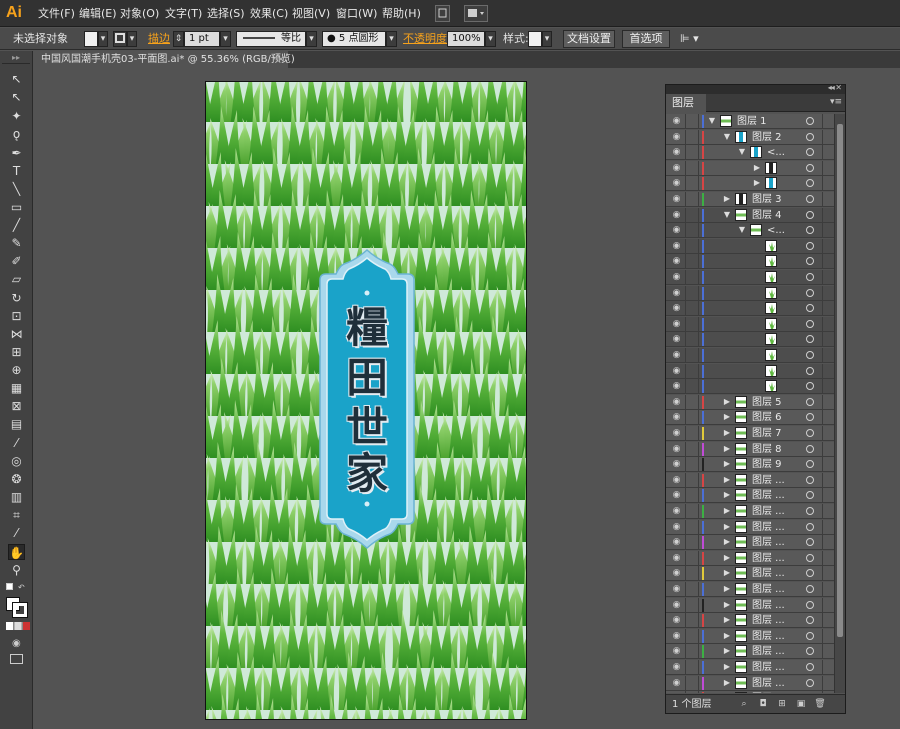  Describe the element at coordinates (767, 433) in the screenshot. I see `layer-name: 图层 7` at that location.